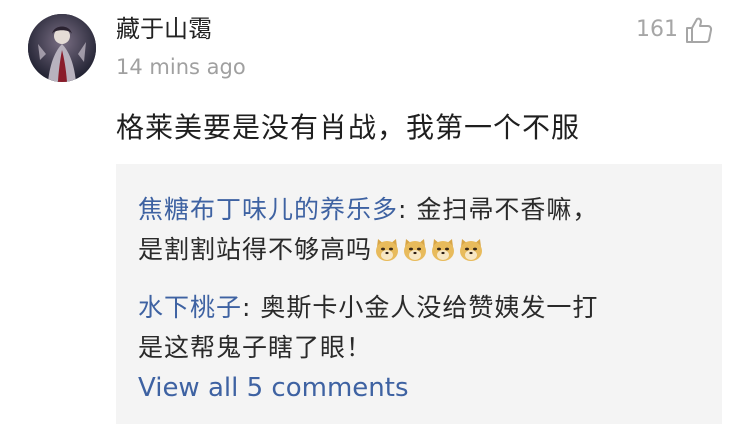 The height and width of the screenshot is (424, 750). What do you see at coordinates (181, 67) in the screenshot?
I see `comment-timestamp: 14 mins ago` at bounding box center [181, 67].